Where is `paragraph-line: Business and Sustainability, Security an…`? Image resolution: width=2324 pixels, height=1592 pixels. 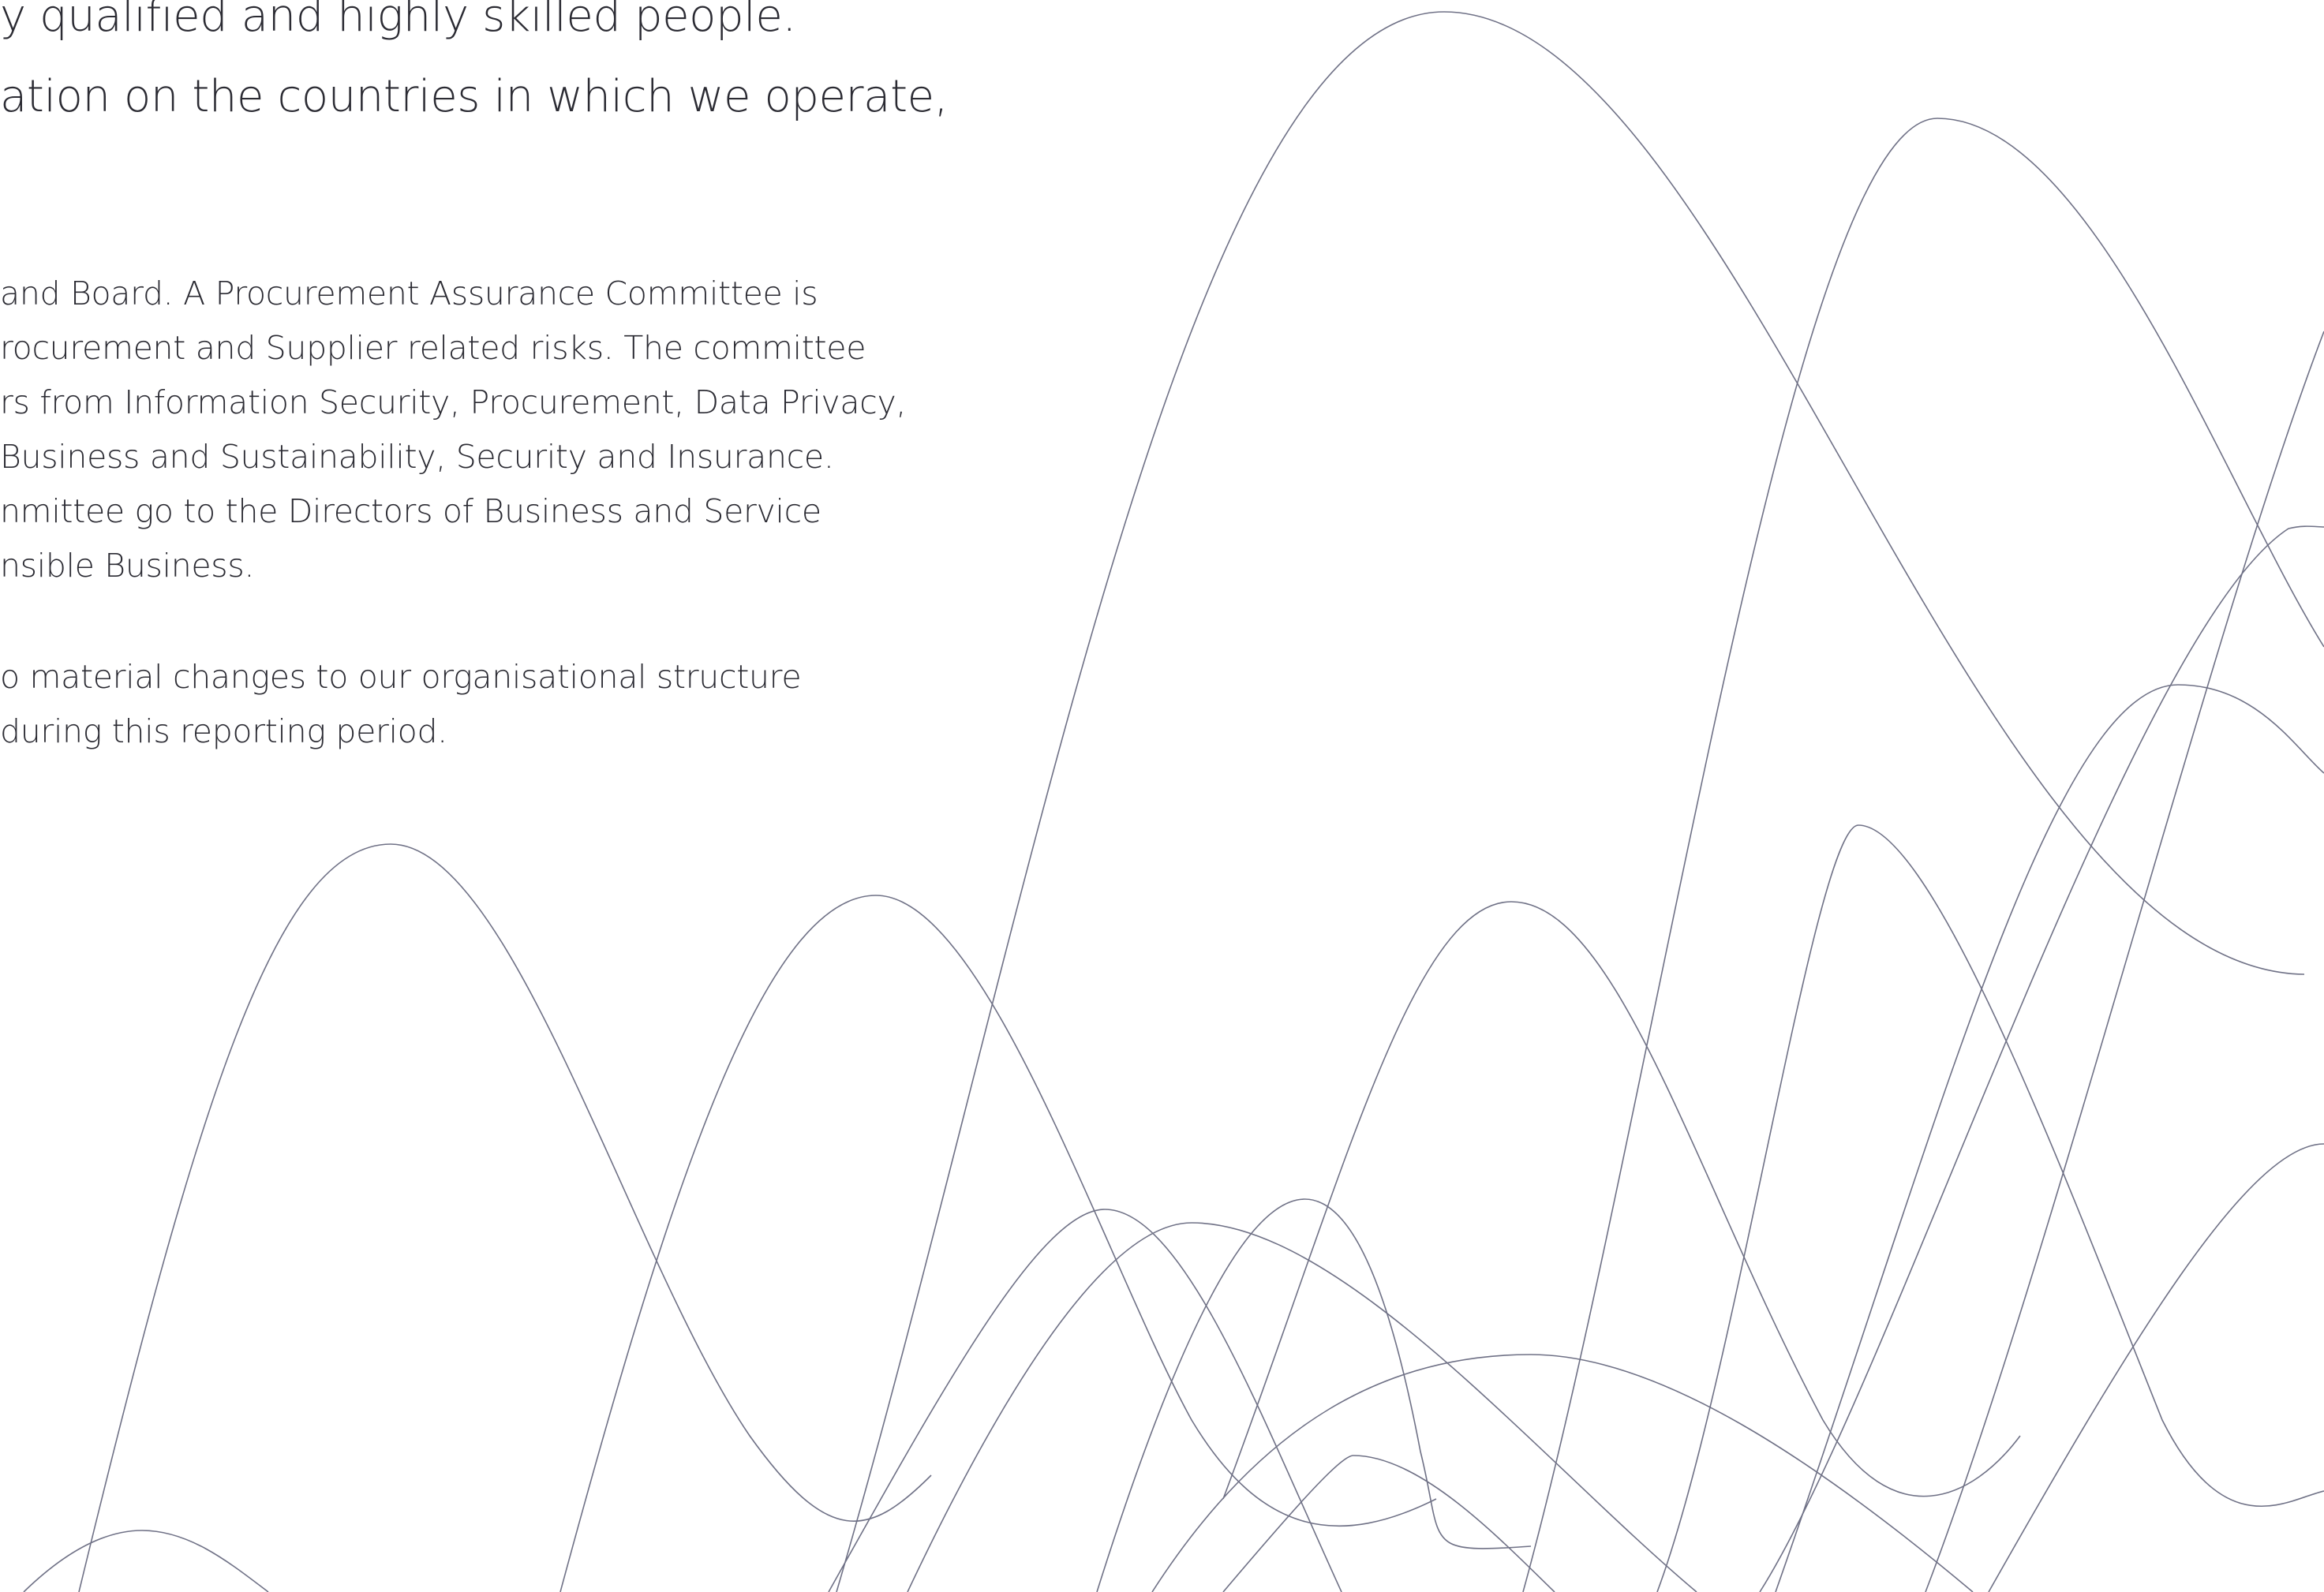 paragraph-line: Business and Sustainability, Security an… is located at coordinates (417, 457).